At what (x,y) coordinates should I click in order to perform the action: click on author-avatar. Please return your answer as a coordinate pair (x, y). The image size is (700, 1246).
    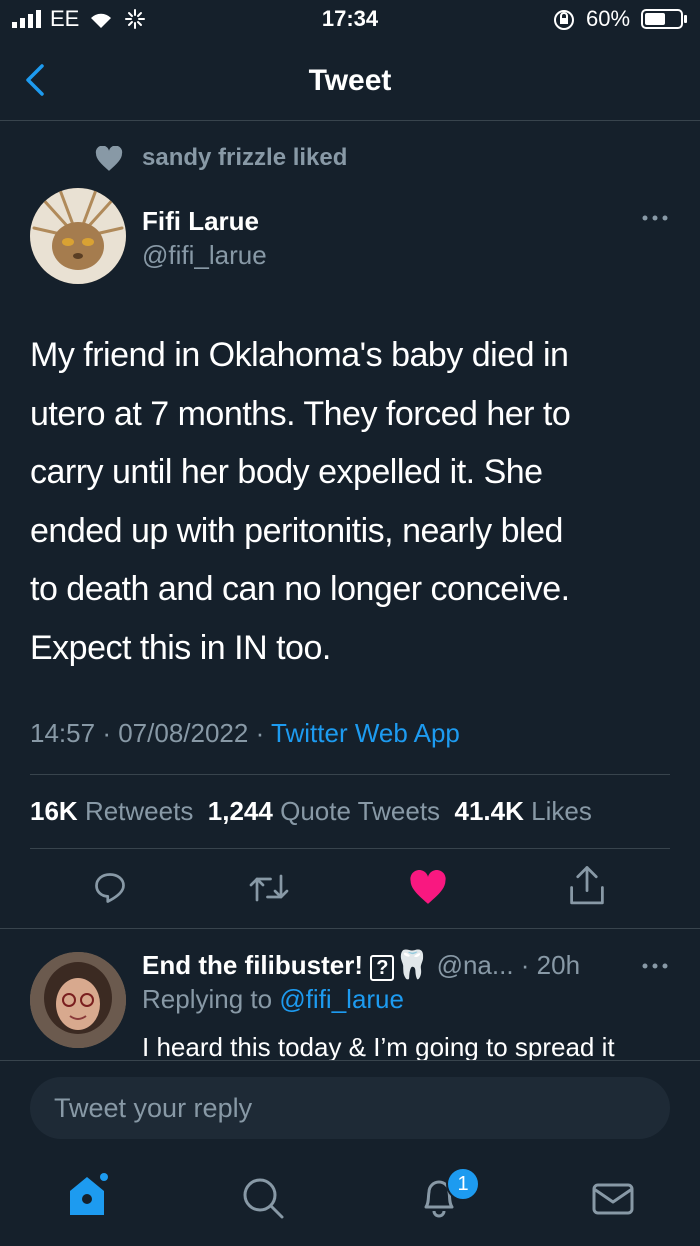
    Looking at the image, I should click on (78, 236).